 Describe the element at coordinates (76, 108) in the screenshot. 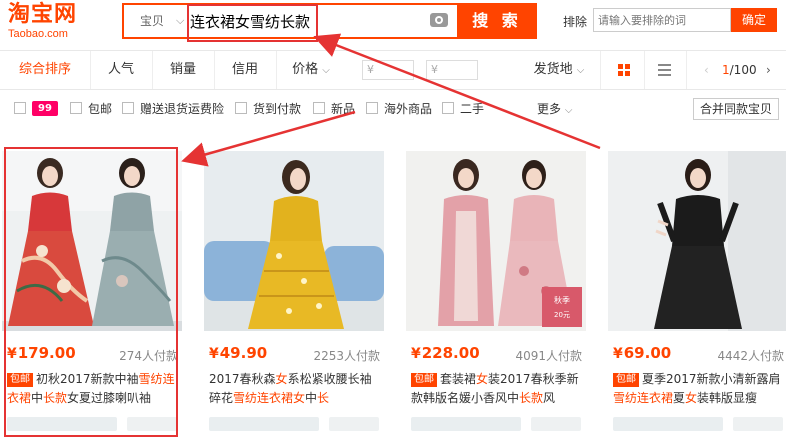

I see `checkbox-free-shipping` at that location.